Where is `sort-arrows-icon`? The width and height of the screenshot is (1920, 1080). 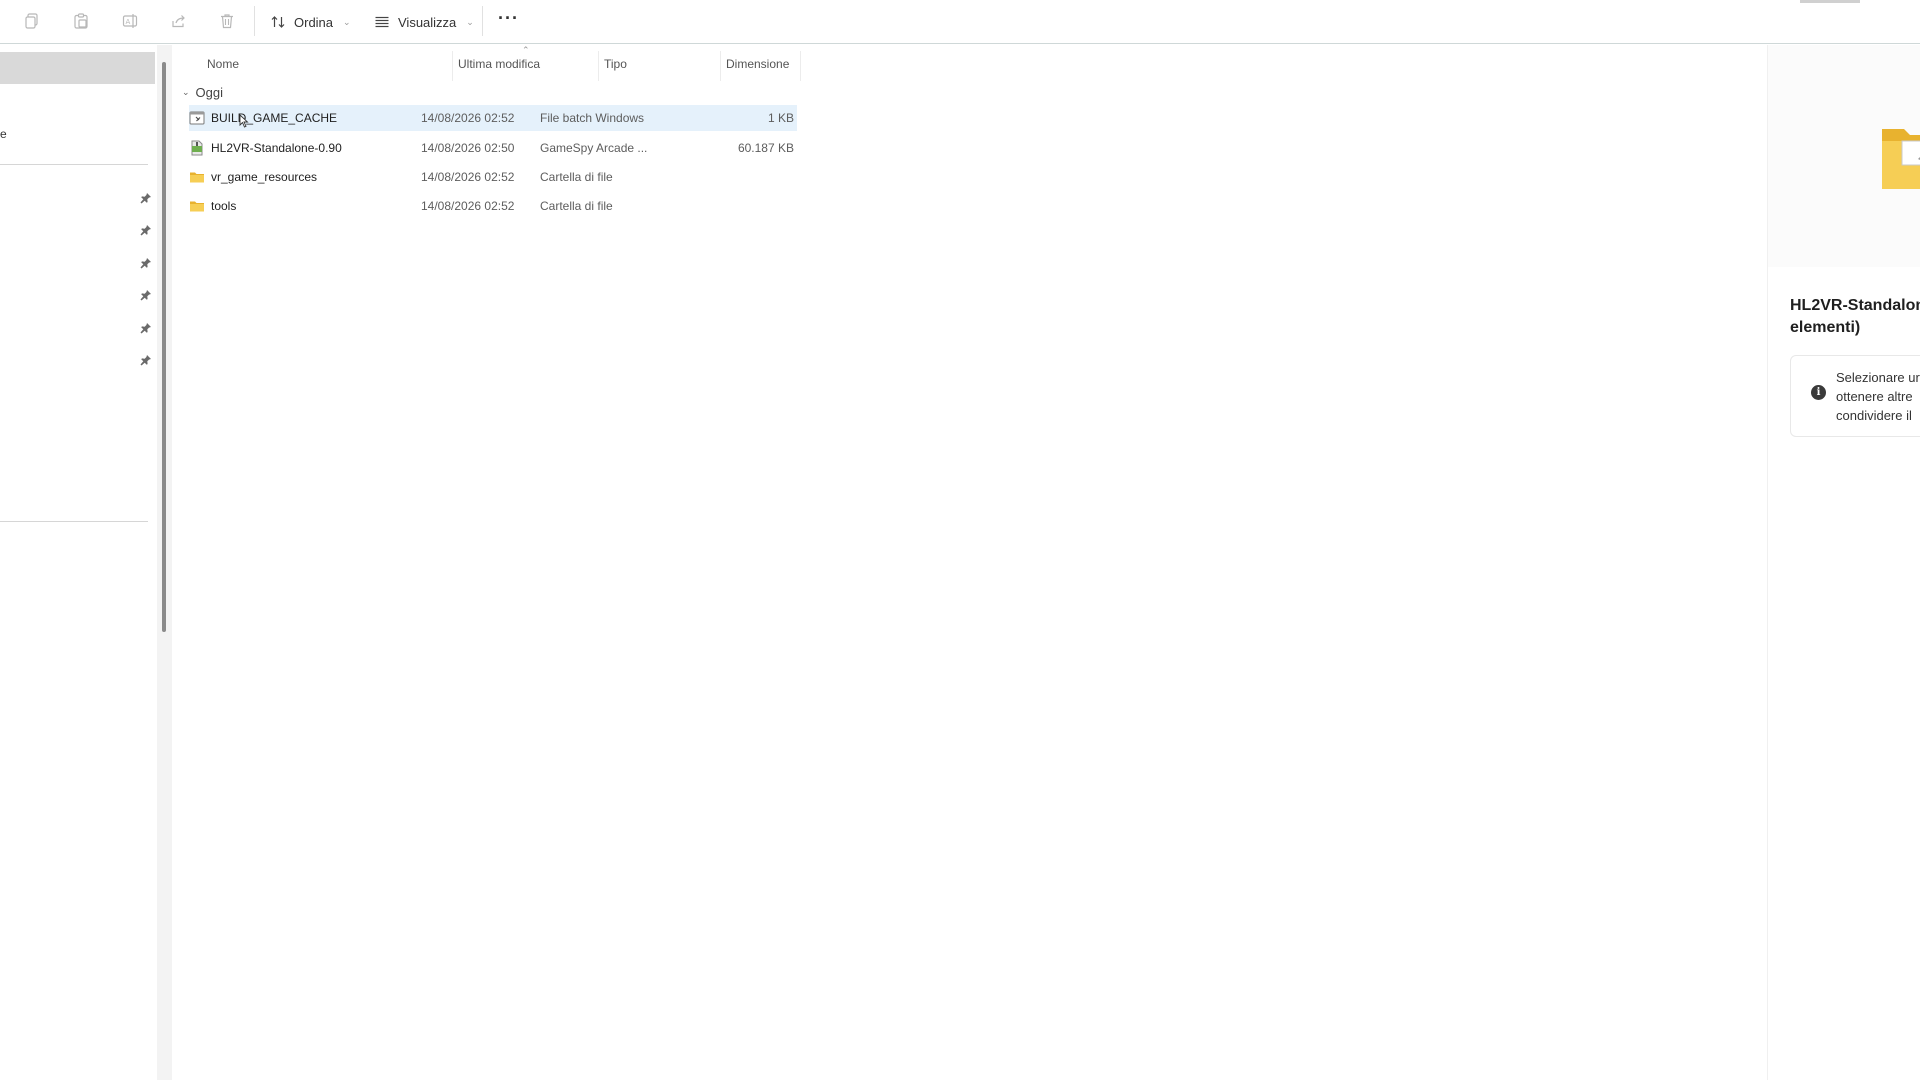
sort-arrows-icon is located at coordinates (278, 22).